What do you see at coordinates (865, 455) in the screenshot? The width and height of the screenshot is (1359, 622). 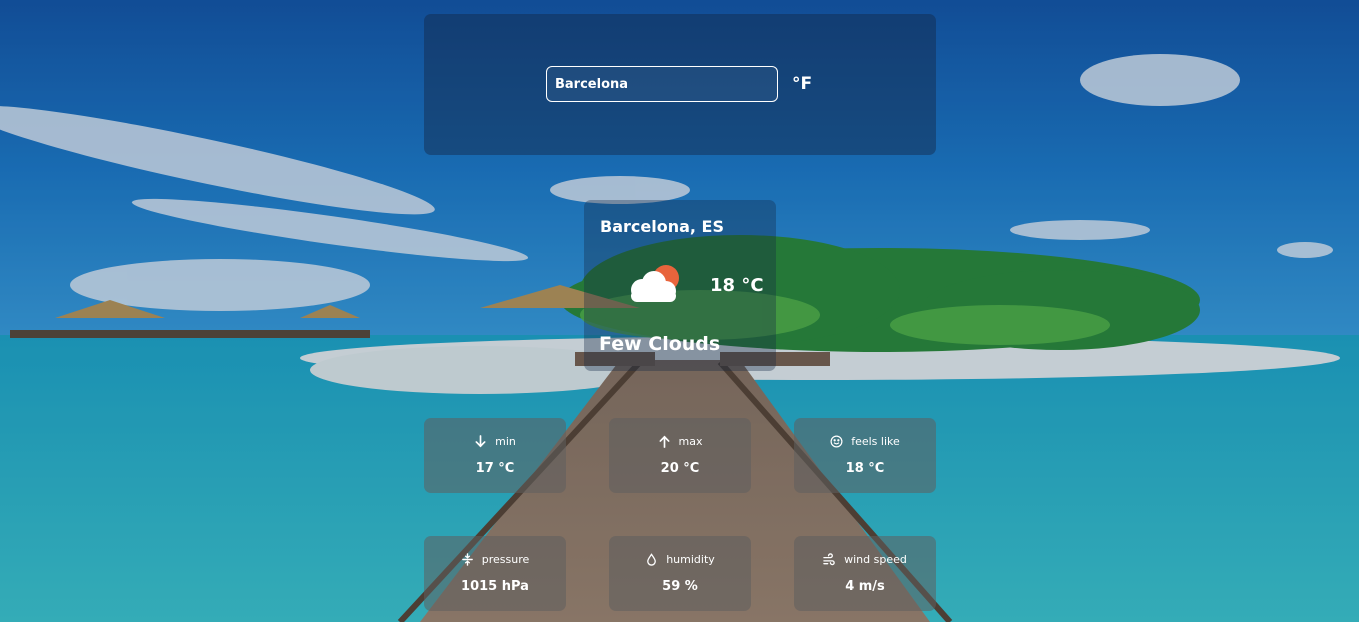 I see `feels-like-card: feels like 18 °C` at bounding box center [865, 455].